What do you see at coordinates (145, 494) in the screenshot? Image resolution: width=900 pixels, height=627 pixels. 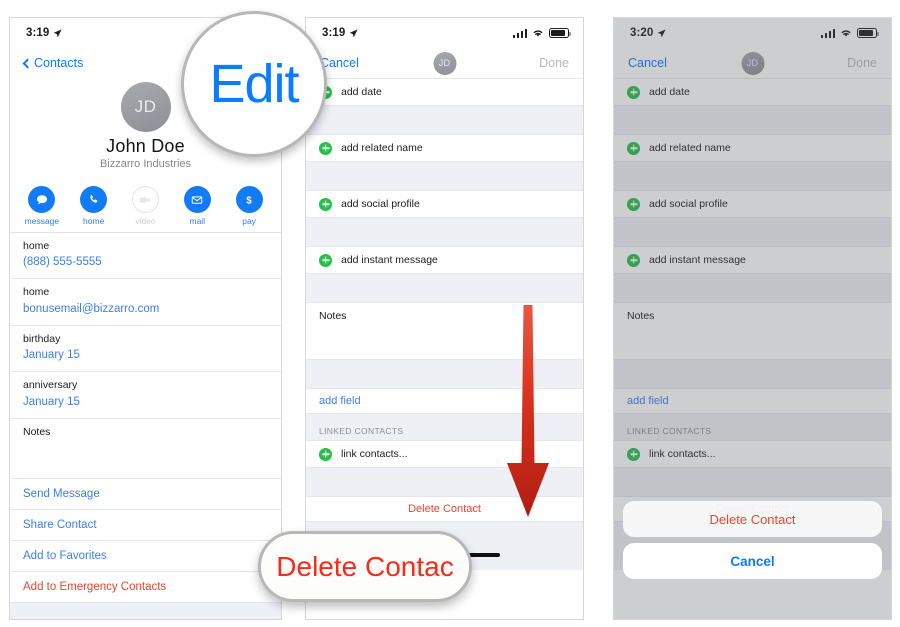 I see `send-message-button: Send Message` at bounding box center [145, 494].